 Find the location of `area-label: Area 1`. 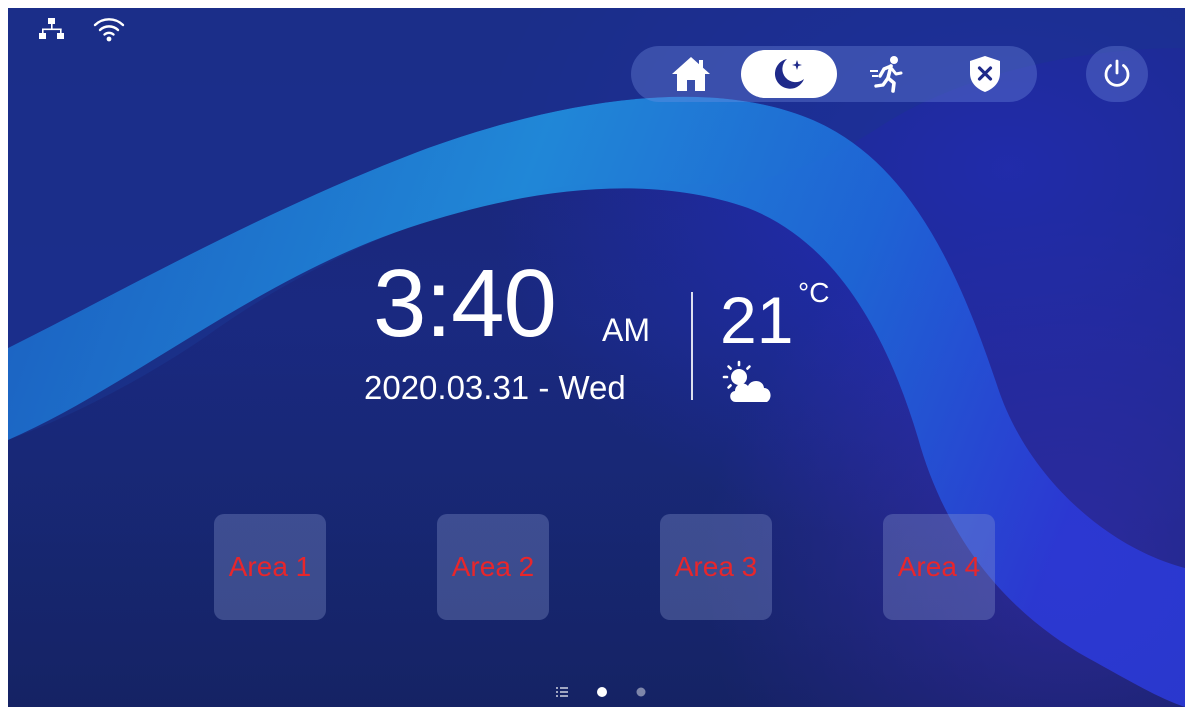

area-label: Area 1 is located at coordinates (270, 566).